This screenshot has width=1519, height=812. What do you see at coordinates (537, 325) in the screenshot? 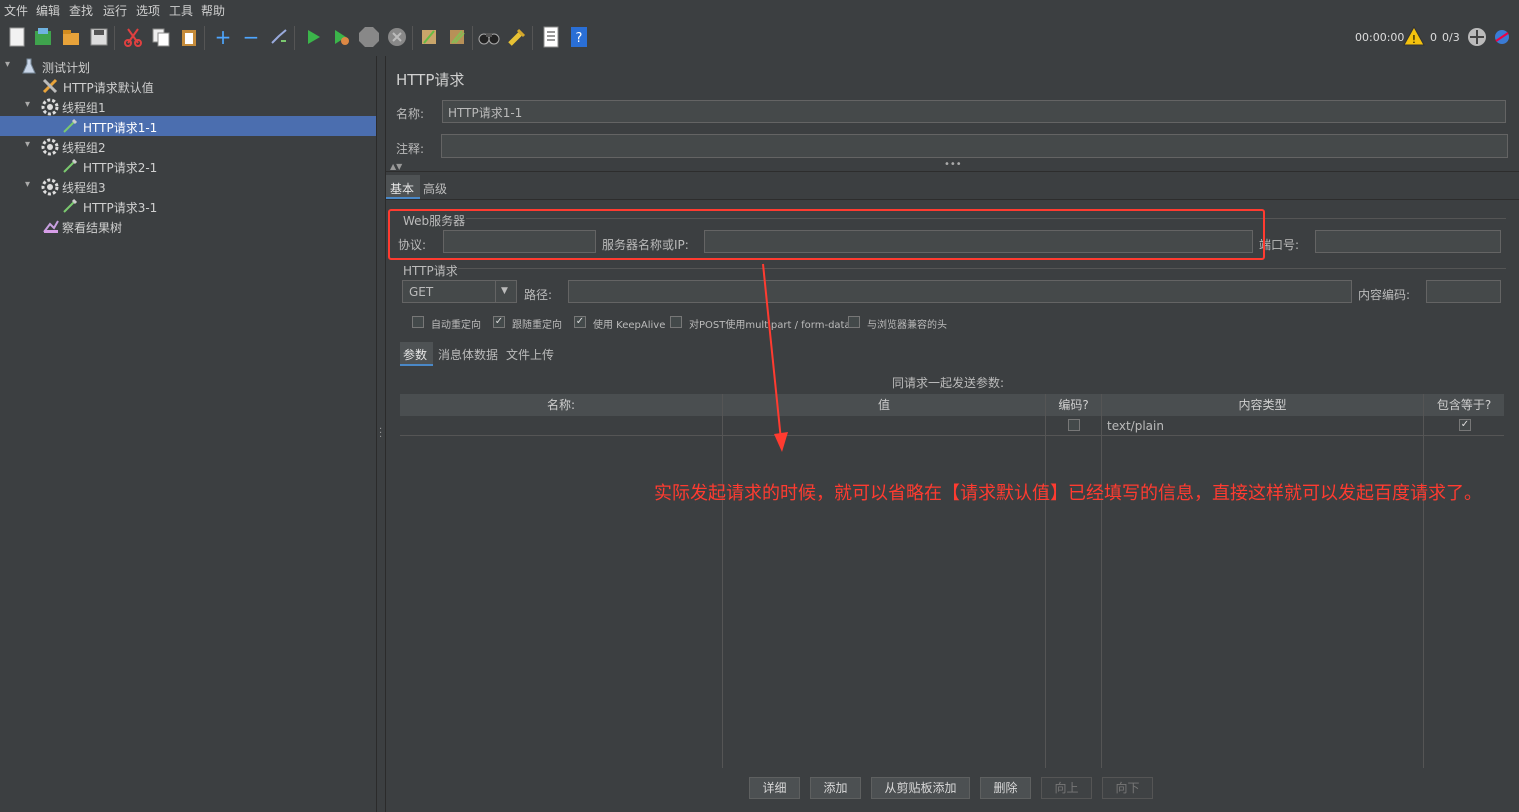
I see `follow-redirect-label: 跟随重定向` at bounding box center [537, 325].